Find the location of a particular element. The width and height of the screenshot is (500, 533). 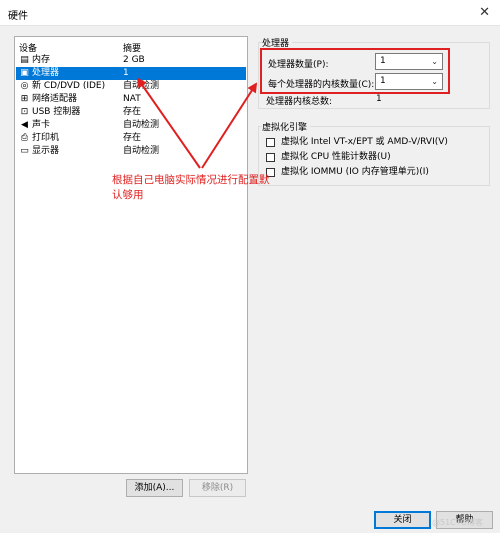

device-row-printer: ⎙ 打印机 存在 is located at coordinates (131, 138).